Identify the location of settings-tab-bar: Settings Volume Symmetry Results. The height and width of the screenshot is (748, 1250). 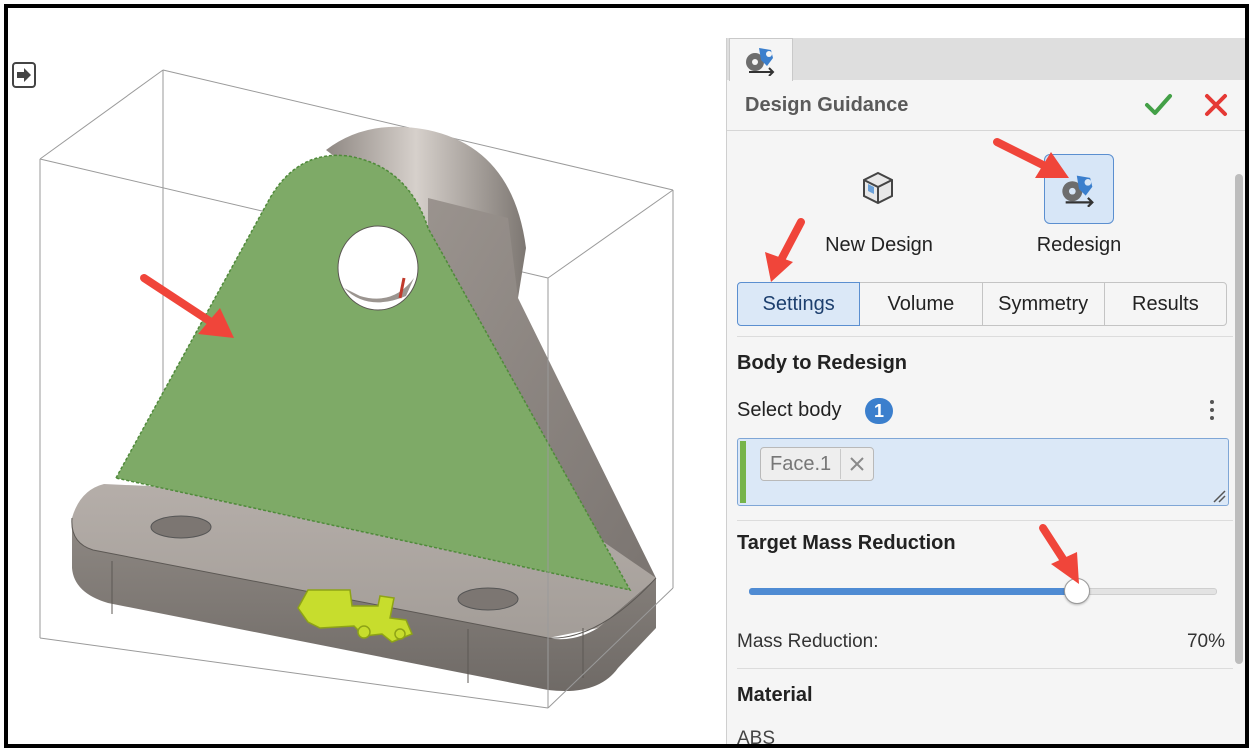
(982, 304).